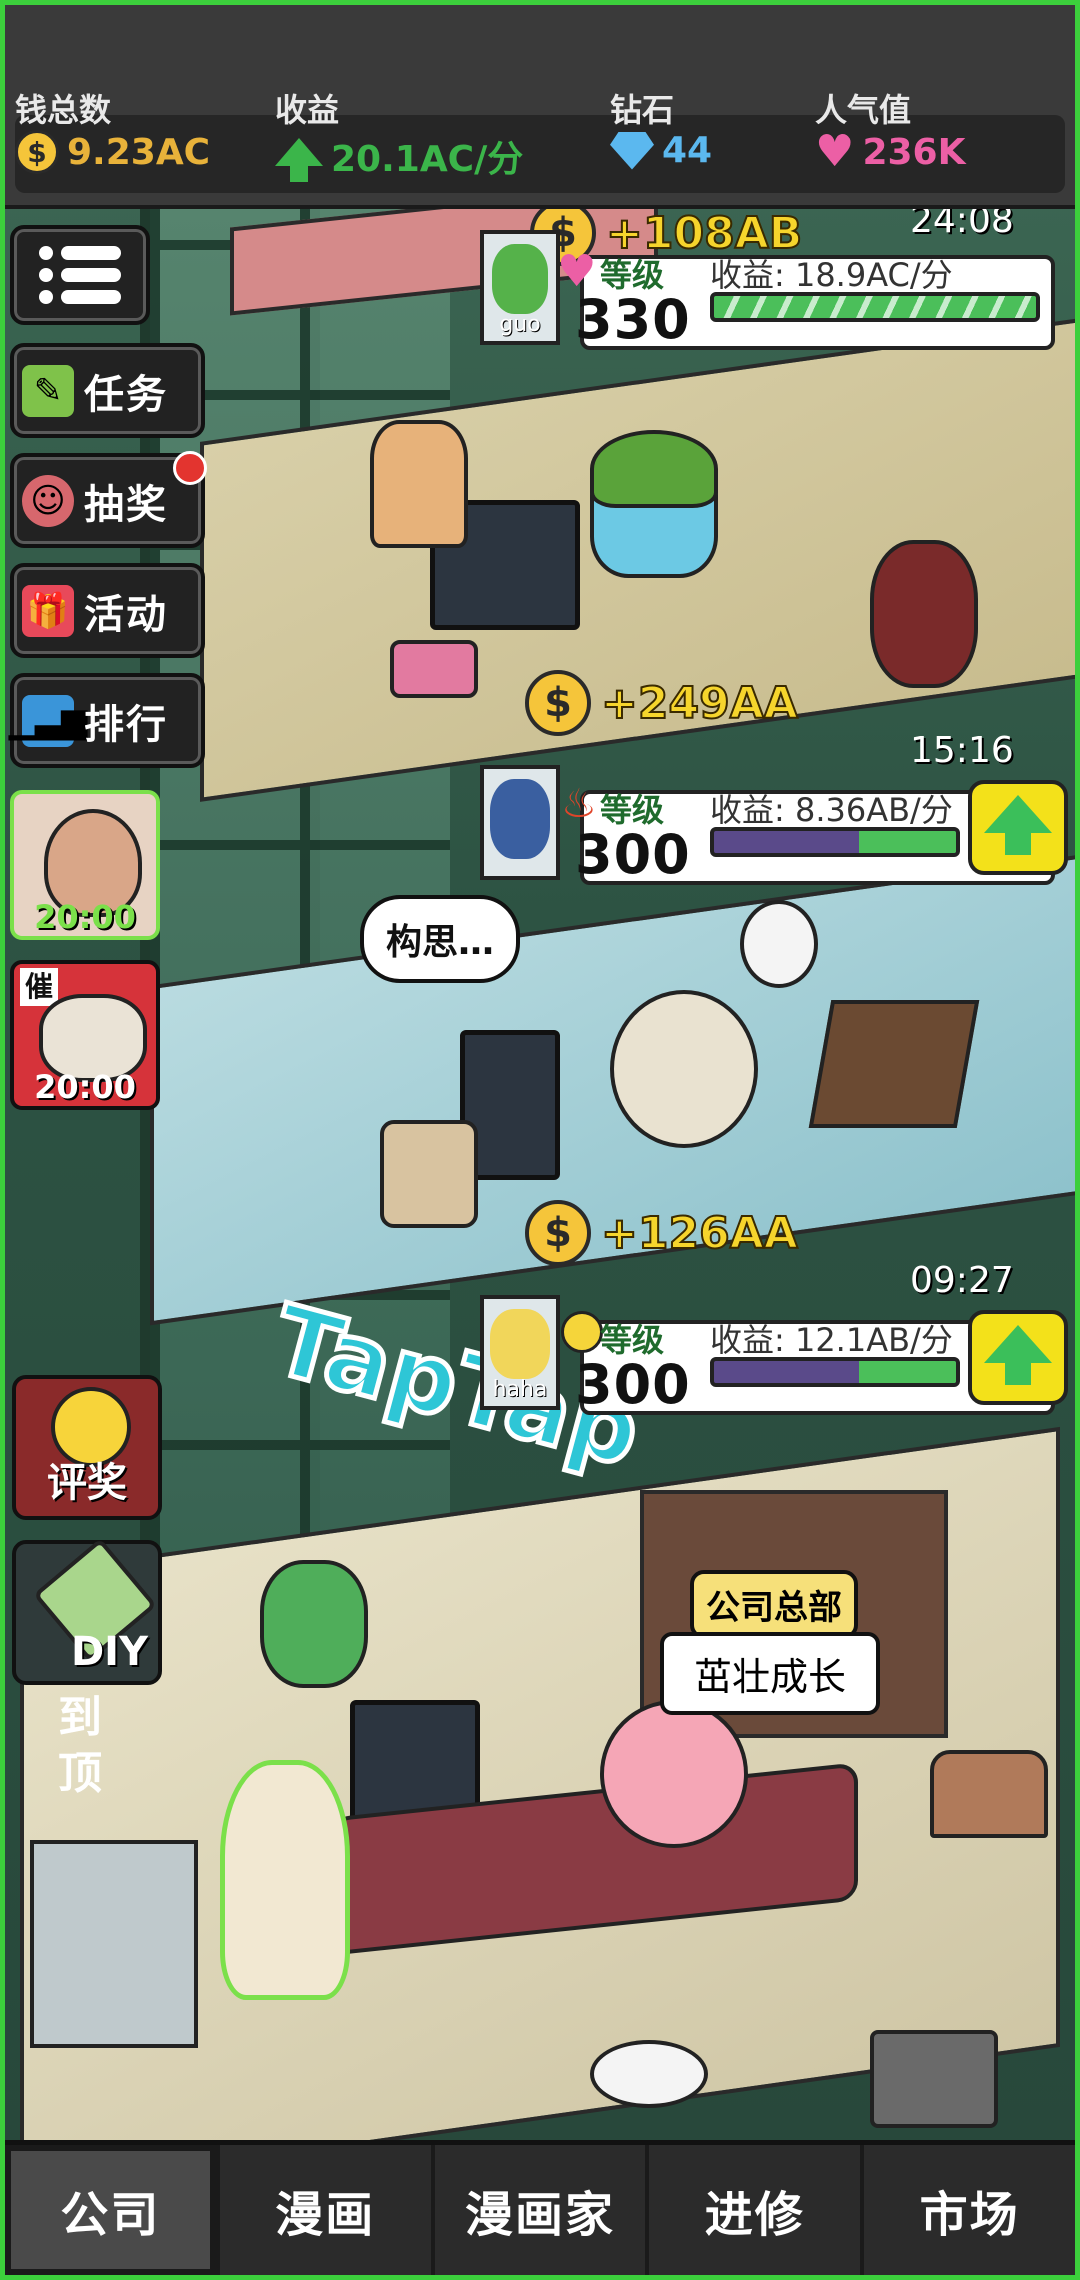 This screenshot has height=2280, width=1080. What do you see at coordinates (687, 150) in the screenshot?
I see `diamond-value: 44` at bounding box center [687, 150].